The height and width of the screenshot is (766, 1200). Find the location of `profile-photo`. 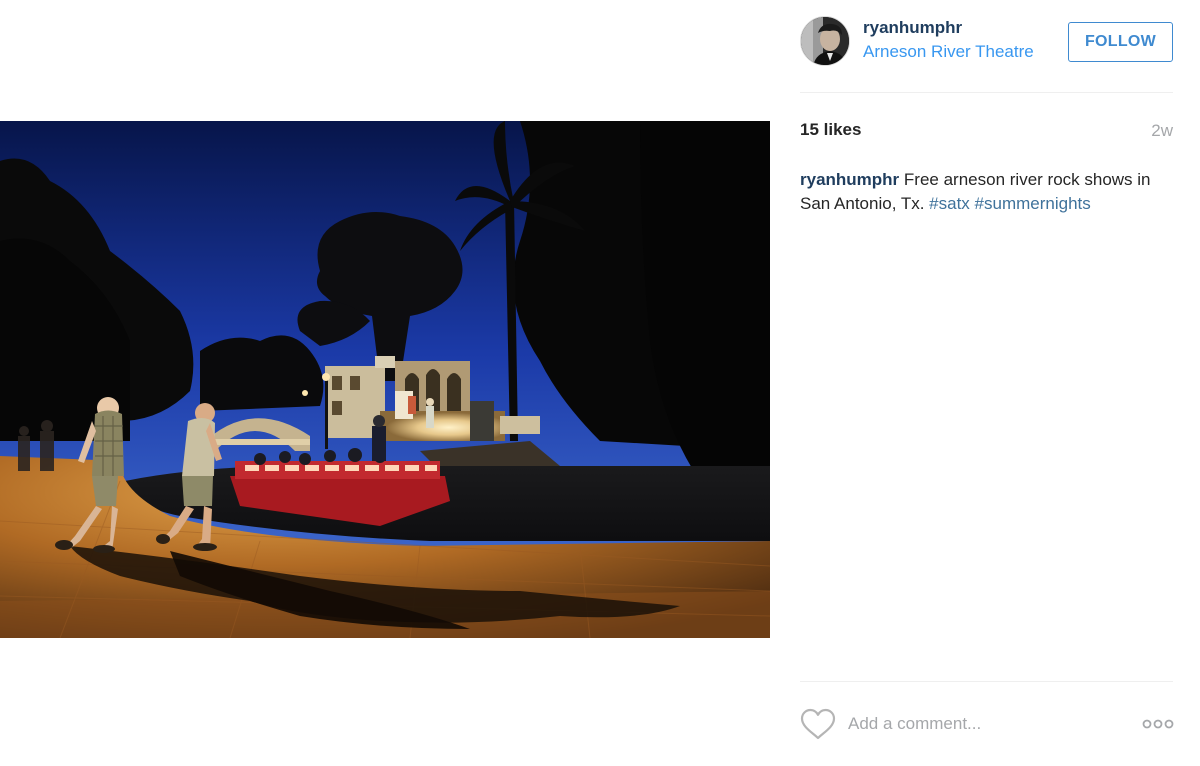

profile-photo is located at coordinates (825, 41).